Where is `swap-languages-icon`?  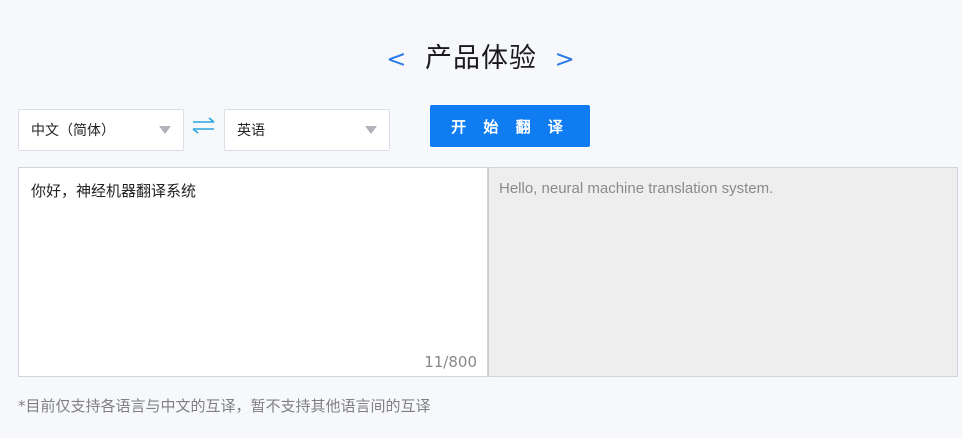 swap-languages-icon is located at coordinates (204, 126).